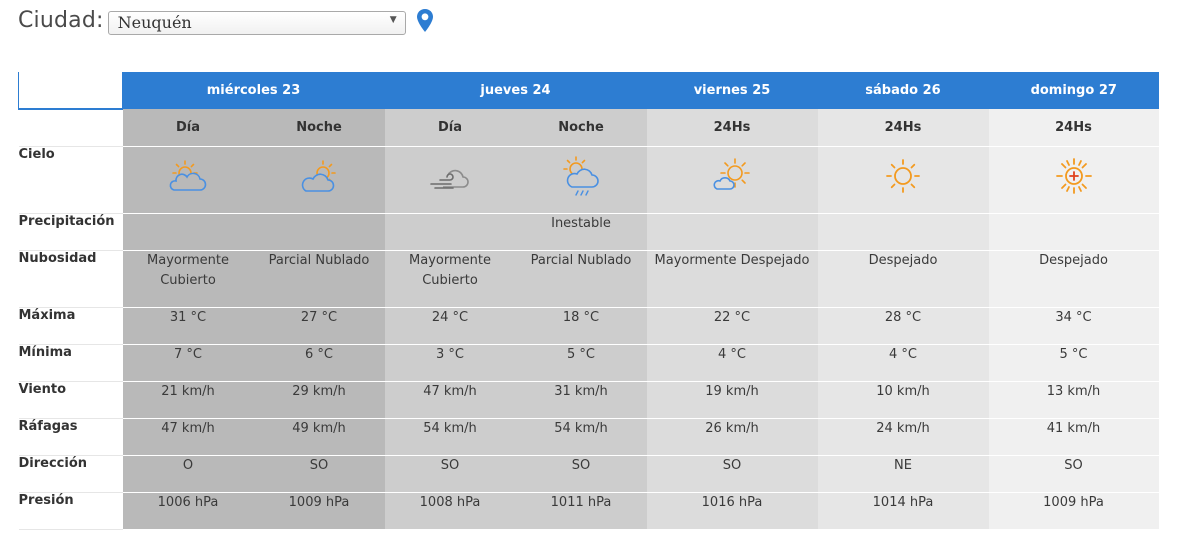  I want to click on row-label-sky: Cielo, so click(70, 180).